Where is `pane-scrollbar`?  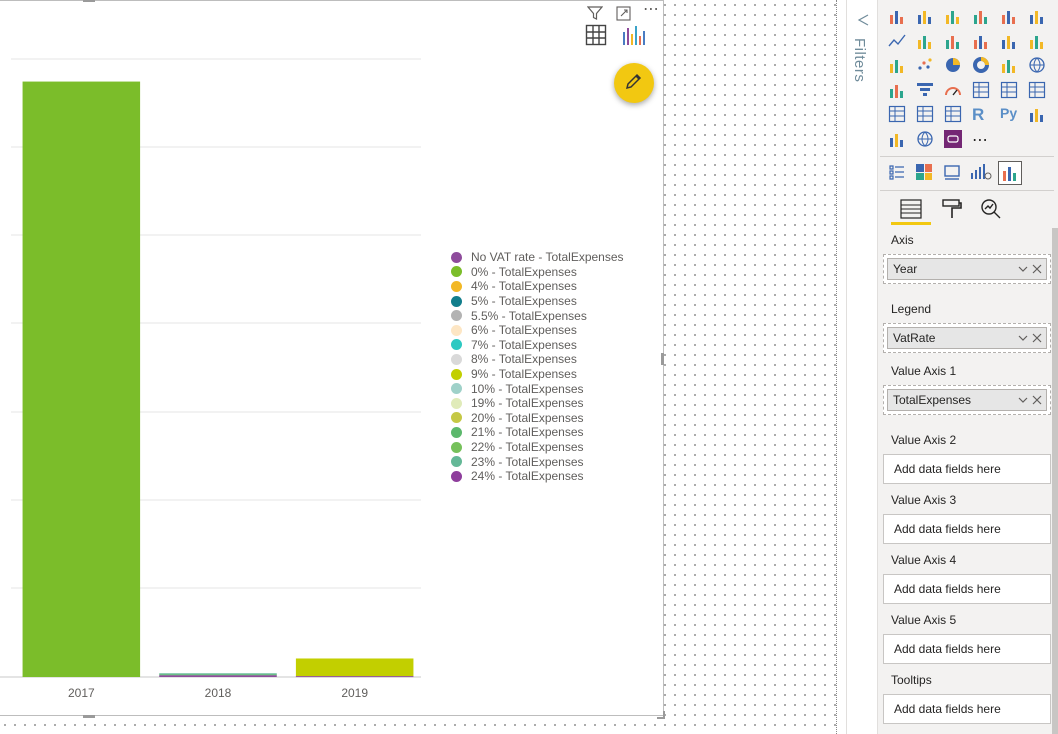
pane-scrollbar is located at coordinates (1055, 481).